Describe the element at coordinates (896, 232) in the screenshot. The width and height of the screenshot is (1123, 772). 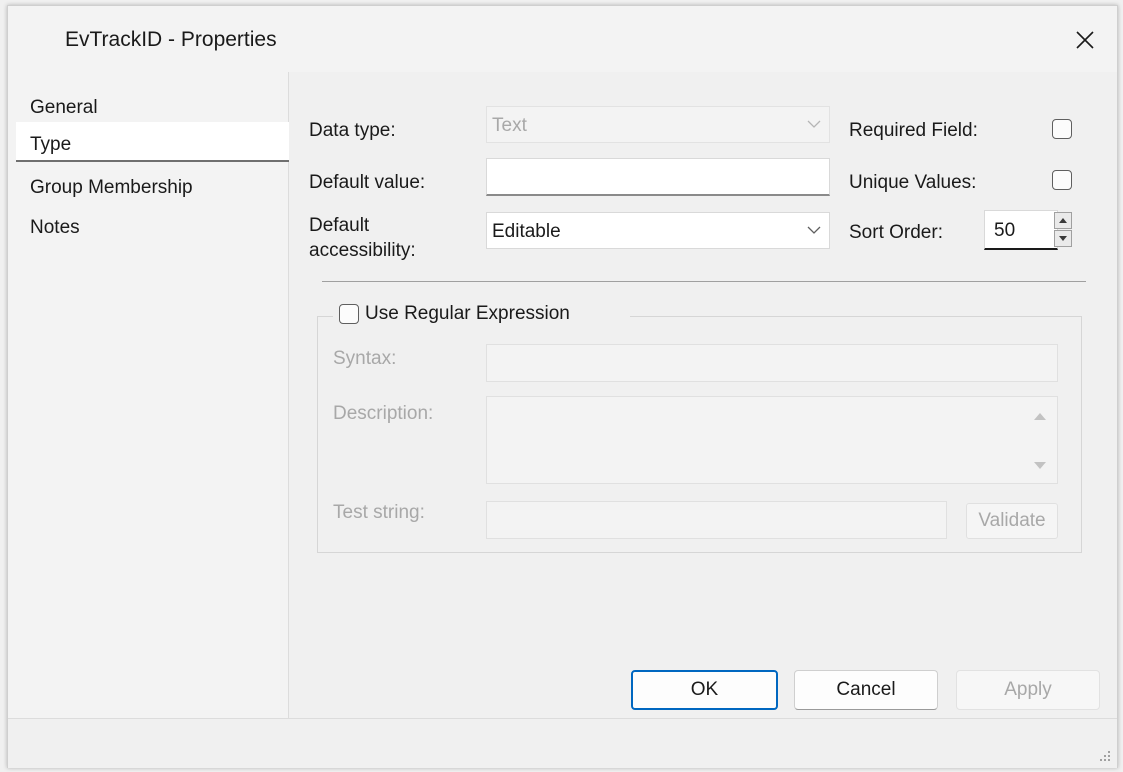
I see `sort-order-label: Sort Order:` at that location.